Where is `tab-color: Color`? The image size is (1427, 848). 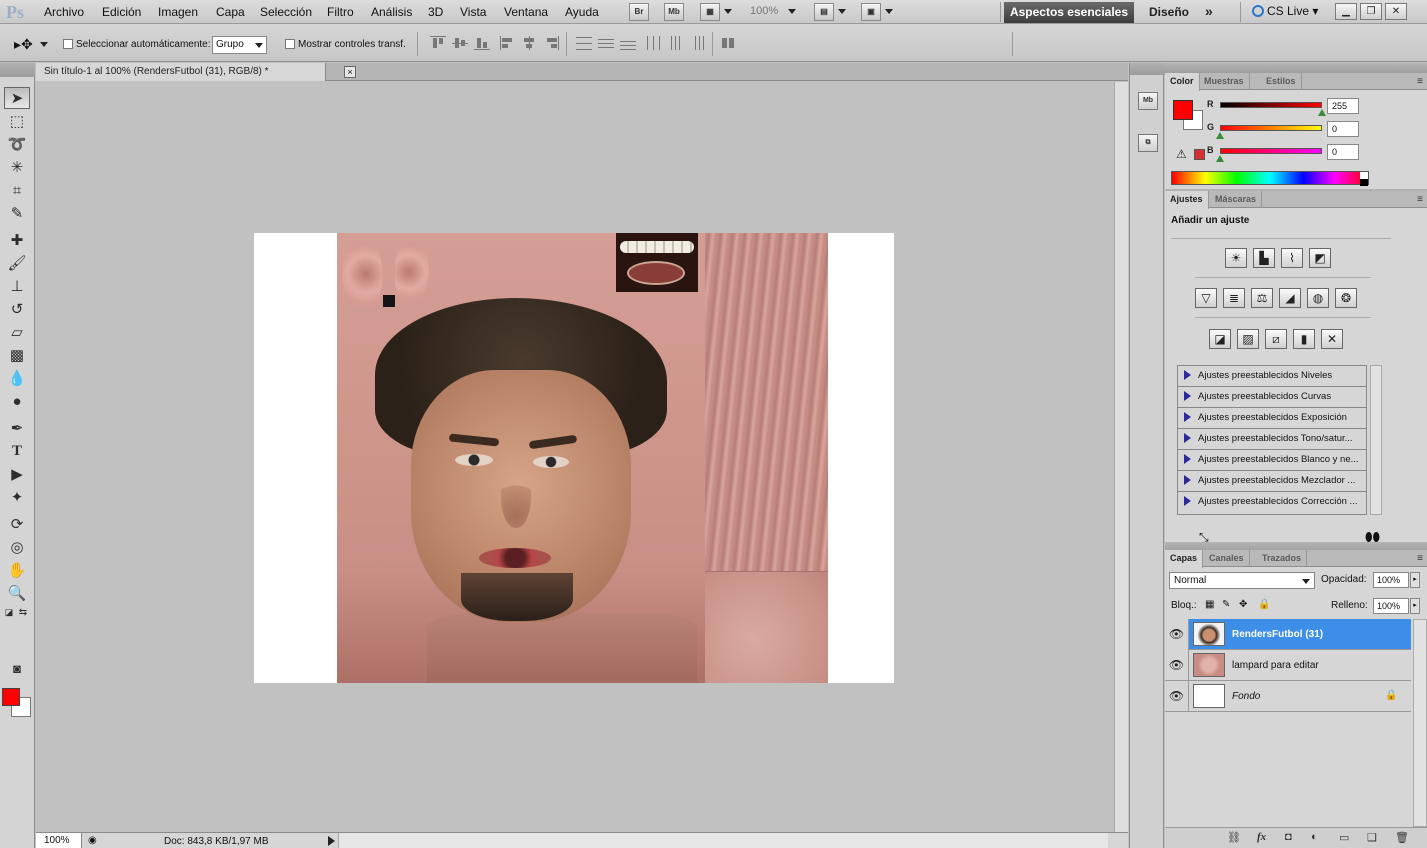 tab-color: Color is located at coordinates (1182, 82).